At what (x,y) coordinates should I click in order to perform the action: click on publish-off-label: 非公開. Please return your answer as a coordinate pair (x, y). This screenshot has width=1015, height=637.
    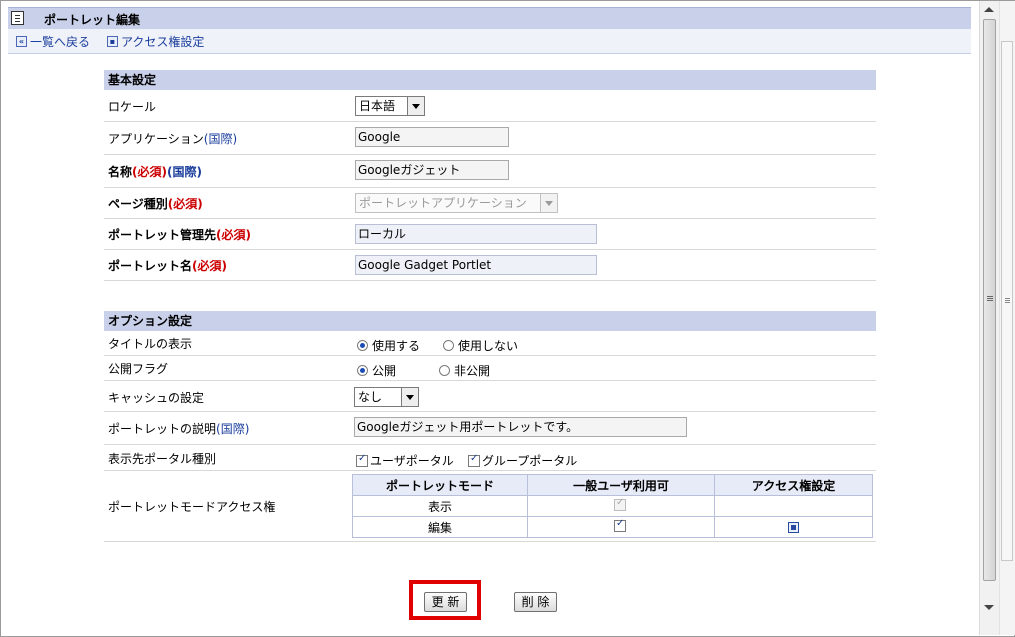
    Looking at the image, I should click on (472, 371).